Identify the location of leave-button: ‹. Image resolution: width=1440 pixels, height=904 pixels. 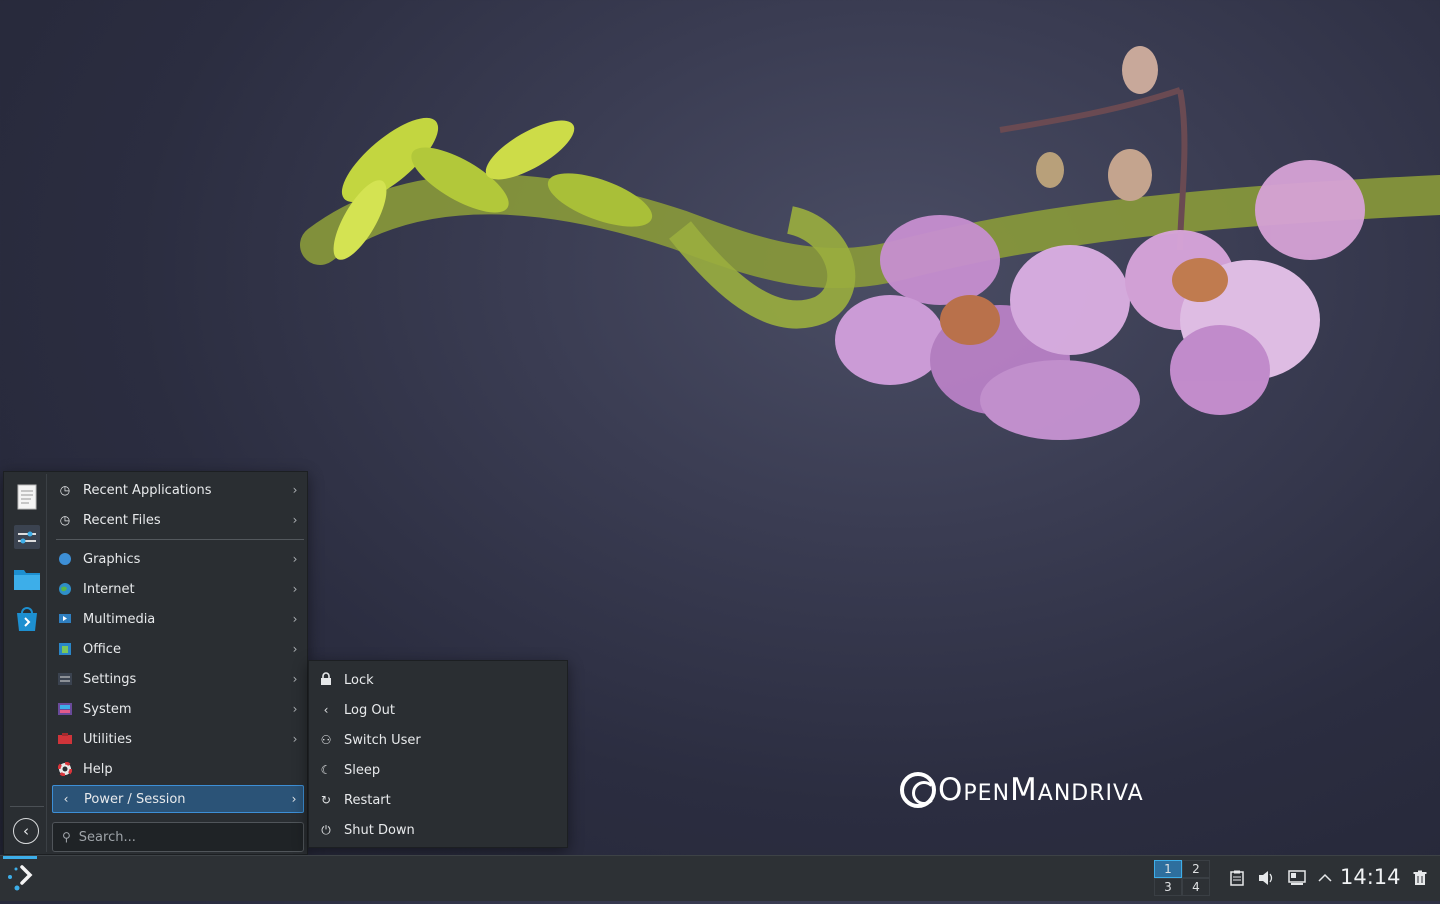
(26, 831).